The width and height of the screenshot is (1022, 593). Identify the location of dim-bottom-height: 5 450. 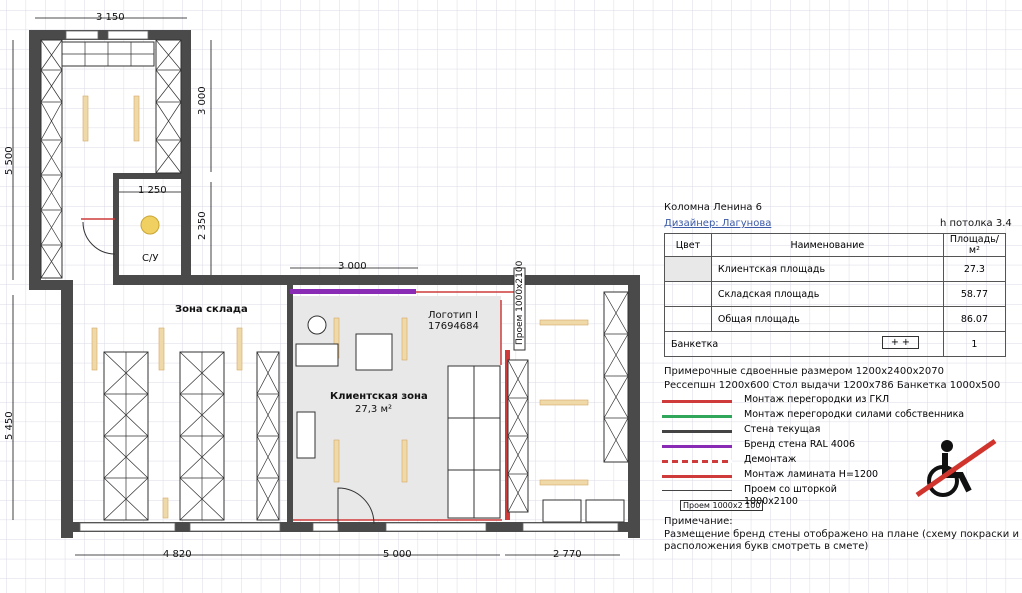
(9, 425).